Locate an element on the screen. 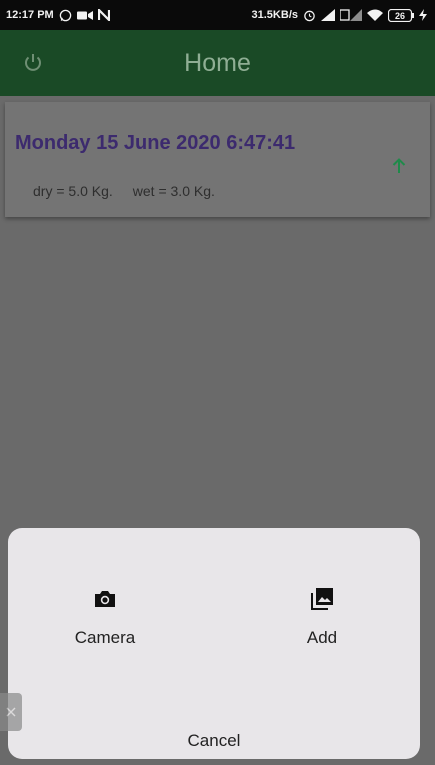  power-icon is located at coordinates (33, 62).